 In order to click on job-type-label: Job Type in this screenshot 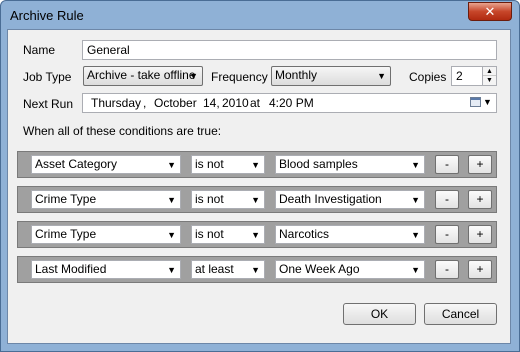, I will do `click(47, 77)`.